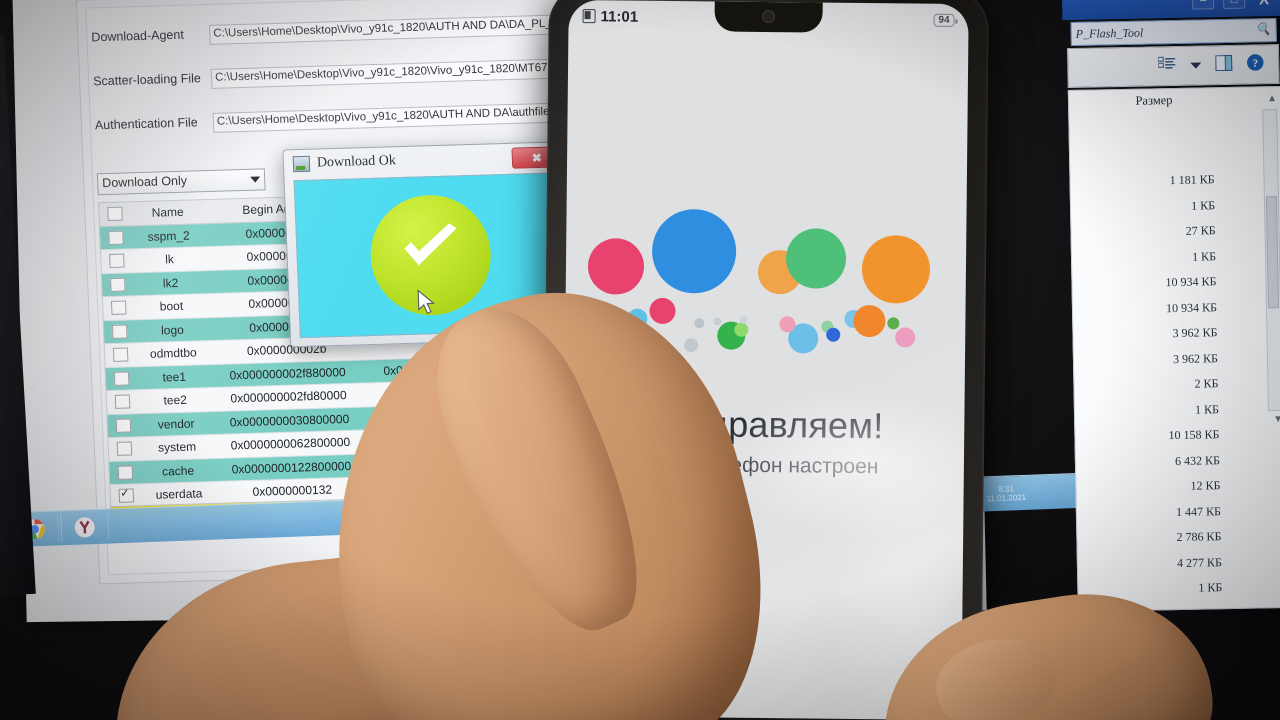  Describe the element at coordinates (170, 283) in the screenshot. I see `cell-name: lk2` at that location.